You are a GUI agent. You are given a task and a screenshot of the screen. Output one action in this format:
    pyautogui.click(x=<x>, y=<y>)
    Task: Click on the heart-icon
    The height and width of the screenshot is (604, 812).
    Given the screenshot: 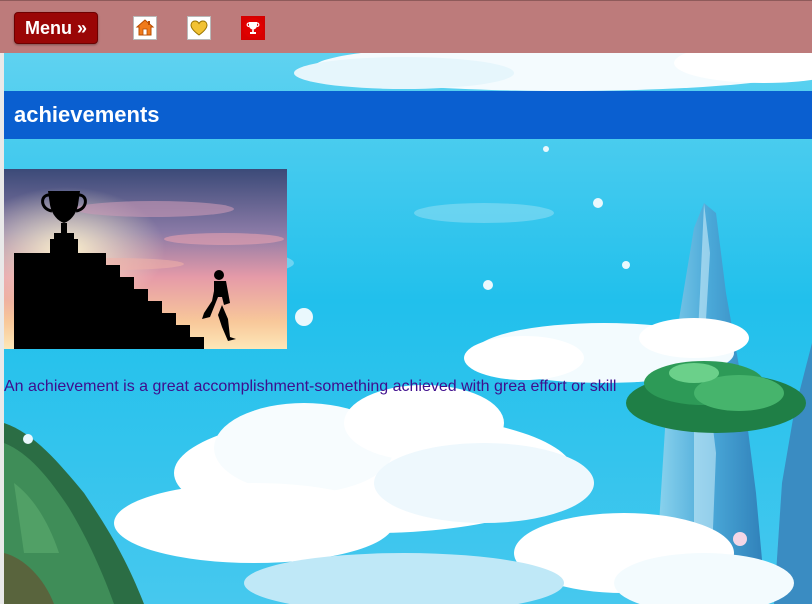 What is the action you would take?
    pyautogui.click(x=199, y=28)
    